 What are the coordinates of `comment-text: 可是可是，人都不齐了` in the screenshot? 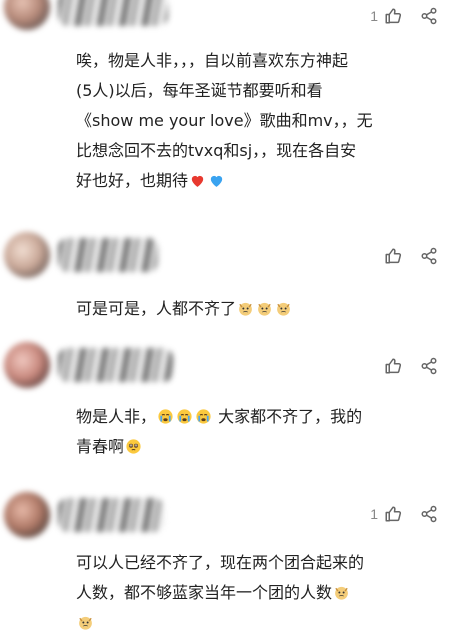 It's located at (257, 309).